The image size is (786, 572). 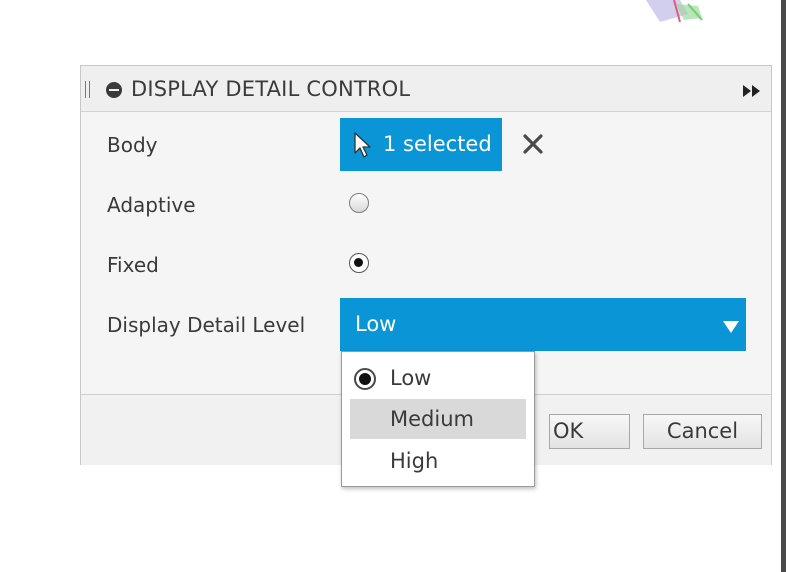 What do you see at coordinates (376, 324) in the screenshot?
I see `level-select-value: Low` at bounding box center [376, 324].